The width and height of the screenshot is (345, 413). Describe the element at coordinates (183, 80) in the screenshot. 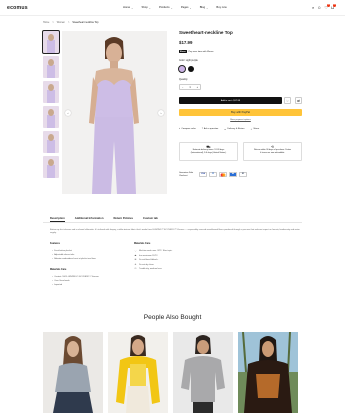

I see `quantity-label: Quantity` at that location.